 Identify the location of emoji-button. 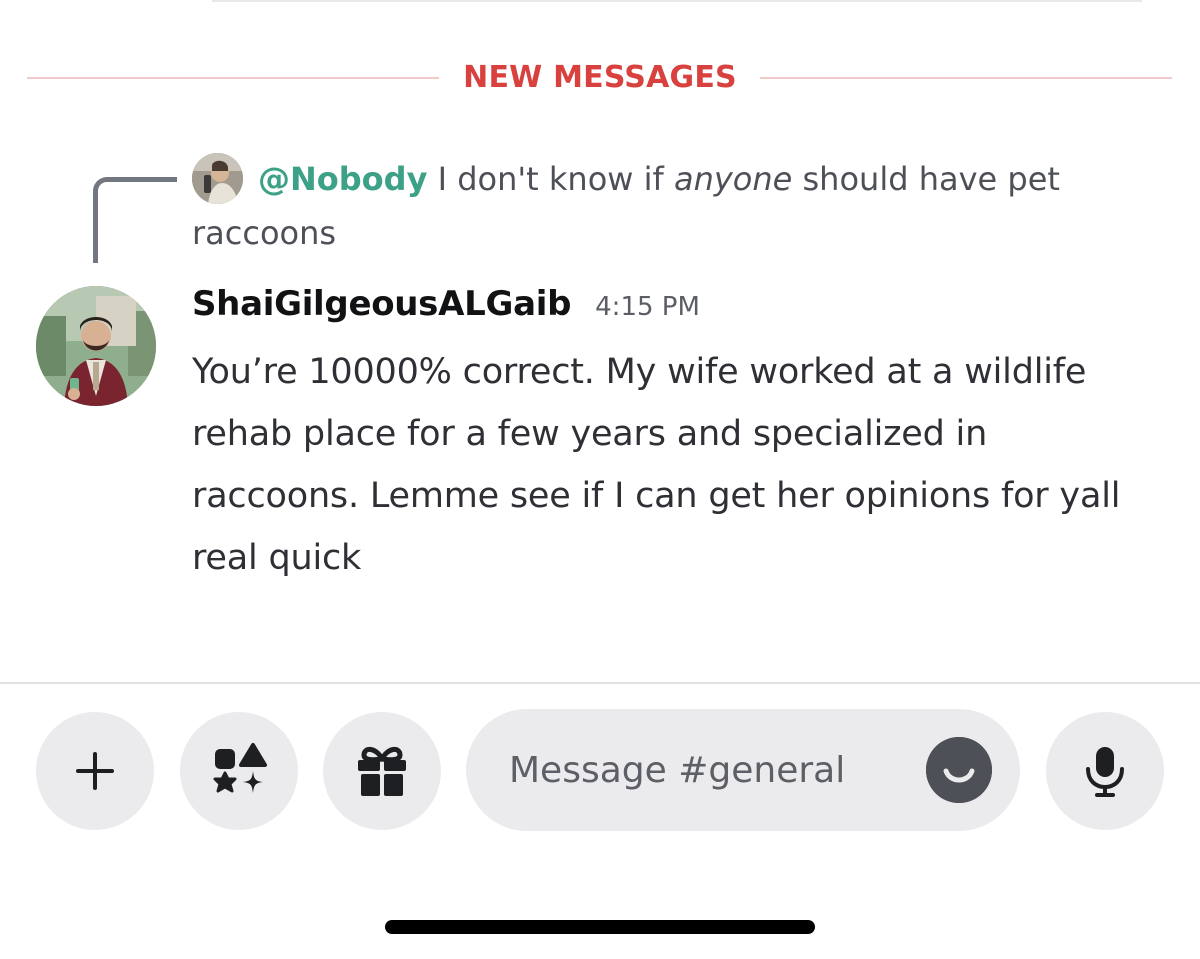
(959, 770).